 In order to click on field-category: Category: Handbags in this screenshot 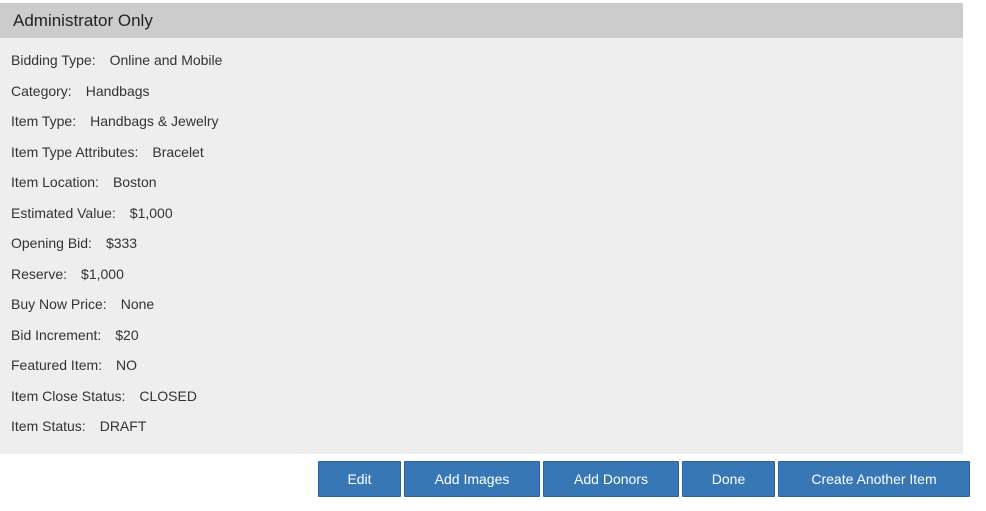, I will do `click(116, 98)`.